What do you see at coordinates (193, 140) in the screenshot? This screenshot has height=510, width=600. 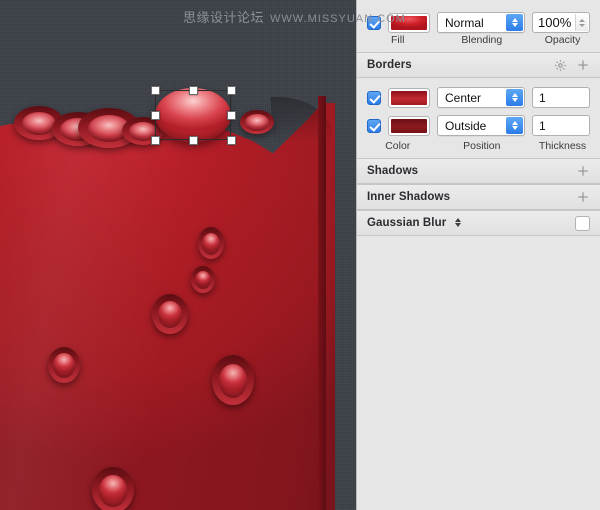 I see `resize-handle-s` at bounding box center [193, 140].